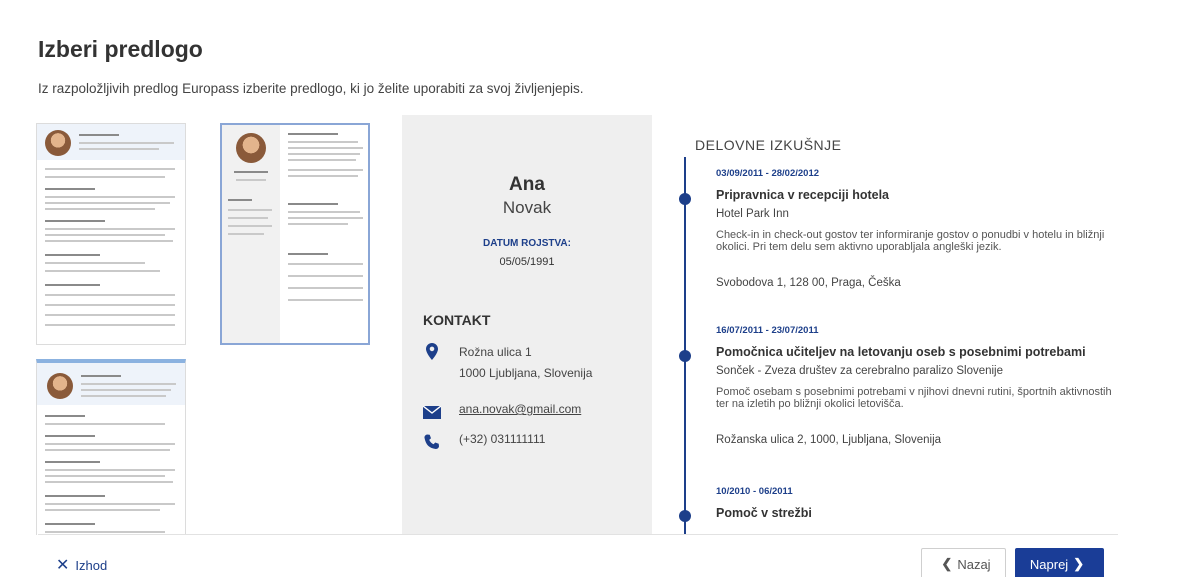  Describe the element at coordinates (91, 565) in the screenshot. I see `exit-label: Izhod` at that location.